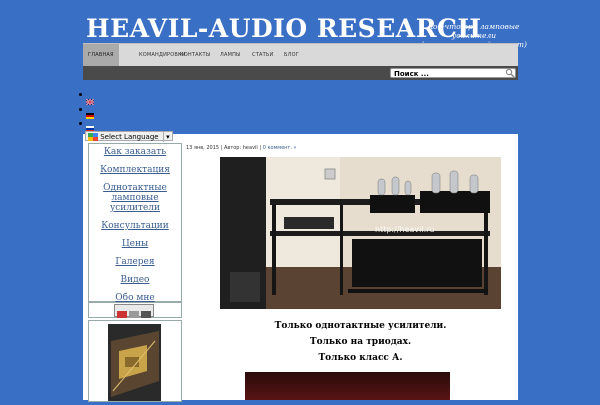 This screenshot has height=405, width=600. I want to click on nav-item-home: ГЛАВНАЯ, so click(101, 55).